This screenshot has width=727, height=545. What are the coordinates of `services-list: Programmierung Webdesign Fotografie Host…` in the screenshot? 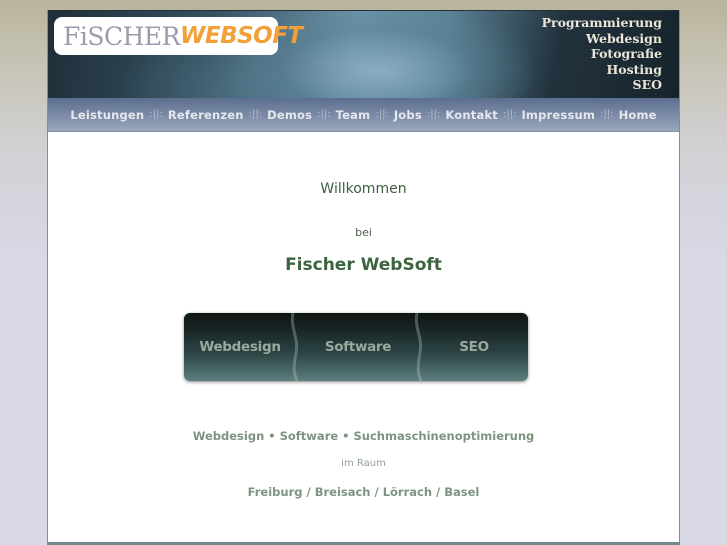 It's located at (602, 54).